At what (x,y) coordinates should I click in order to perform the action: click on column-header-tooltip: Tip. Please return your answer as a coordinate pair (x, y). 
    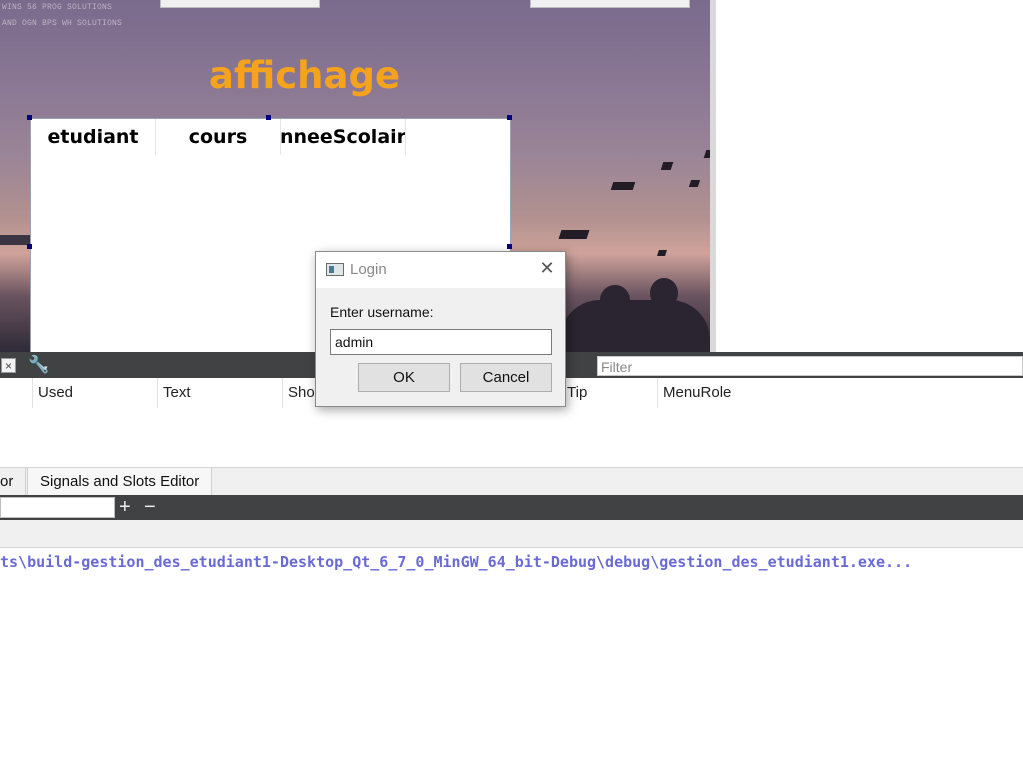
    Looking at the image, I should click on (609, 393).